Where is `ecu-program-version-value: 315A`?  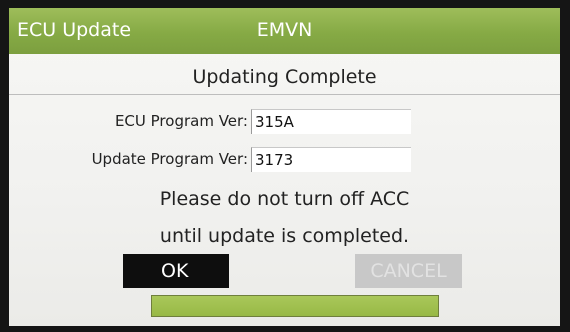
ecu-program-version-value: 315A is located at coordinates (331, 121).